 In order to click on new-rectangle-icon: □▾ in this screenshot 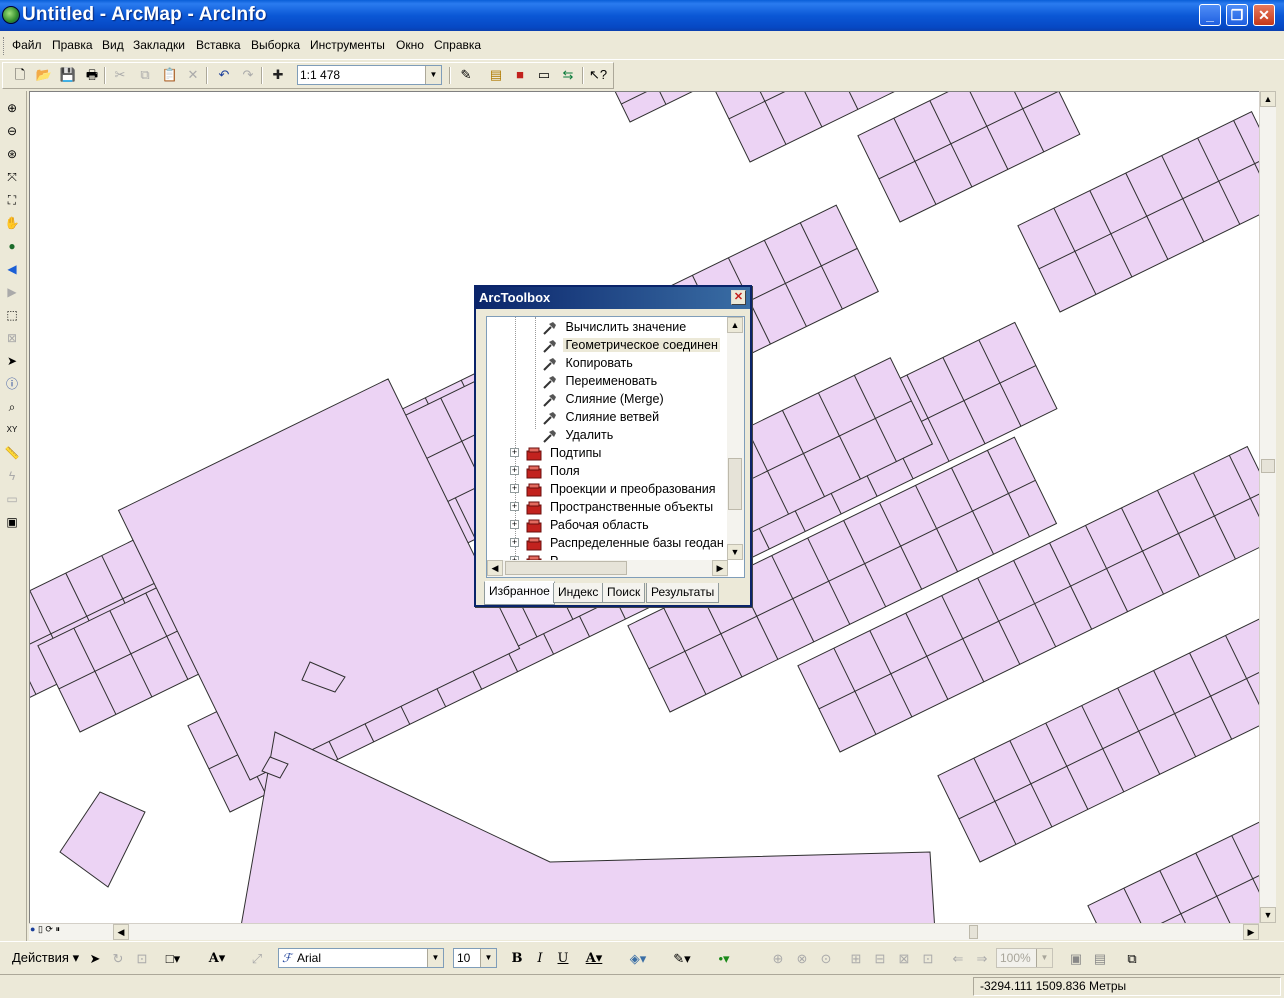, I will do `click(173, 959)`.